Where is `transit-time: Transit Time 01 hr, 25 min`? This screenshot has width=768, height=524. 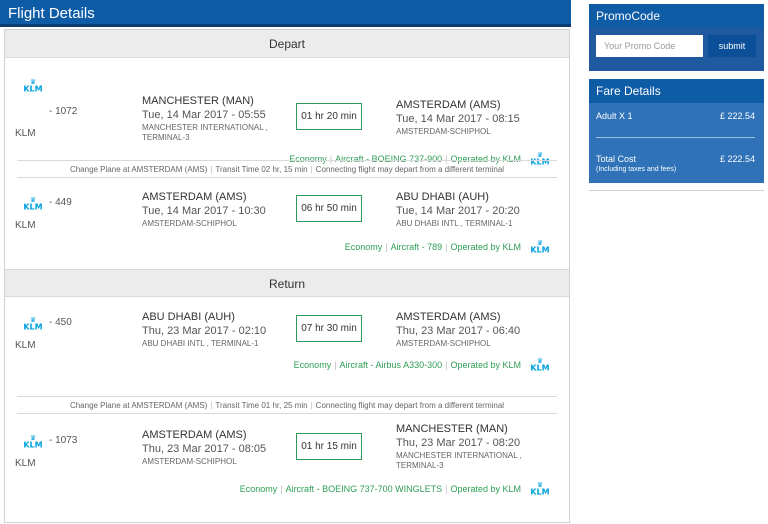 transit-time: Transit Time 01 hr, 25 min is located at coordinates (261, 405).